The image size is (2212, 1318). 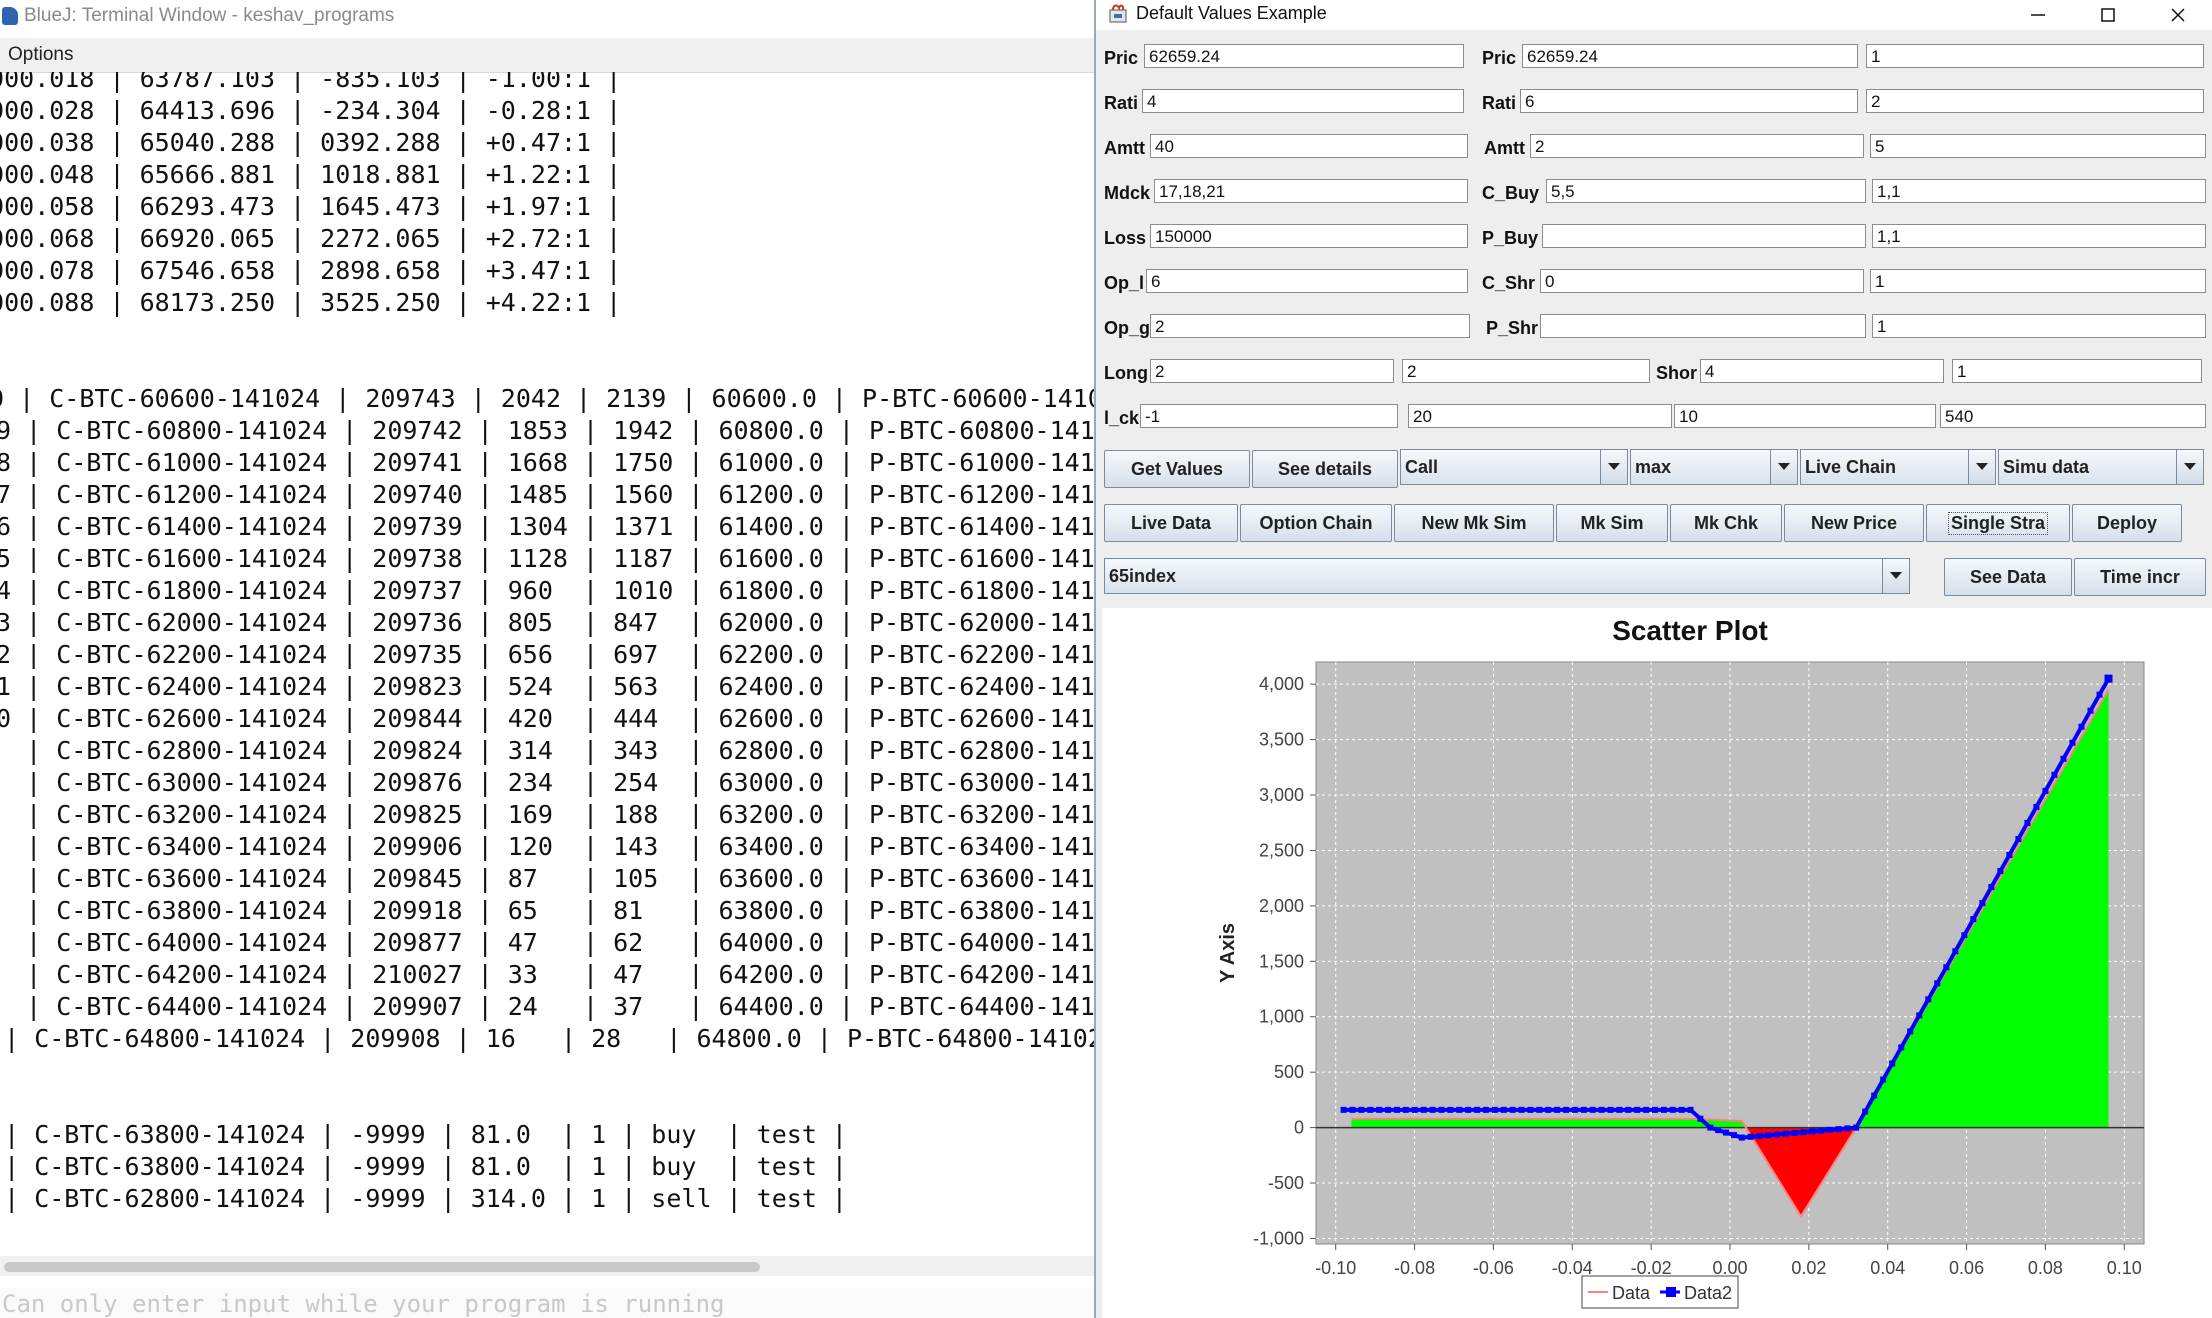 I want to click on p-shr-field, so click(x=1703, y=326).